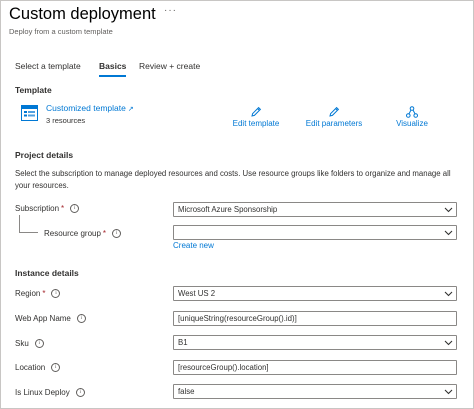  Describe the element at coordinates (86, 108) in the screenshot. I see `customized-template-label: Customized template` at that location.